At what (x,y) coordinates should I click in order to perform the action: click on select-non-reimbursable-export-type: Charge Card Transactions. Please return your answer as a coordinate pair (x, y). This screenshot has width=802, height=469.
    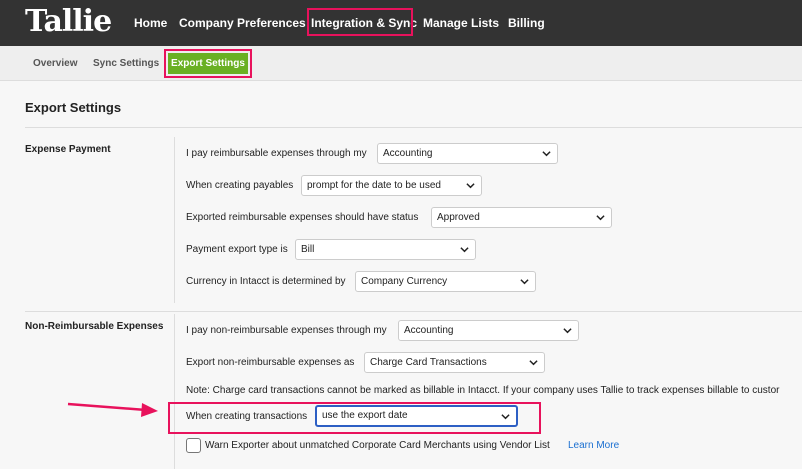
    Looking at the image, I should click on (454, 362).